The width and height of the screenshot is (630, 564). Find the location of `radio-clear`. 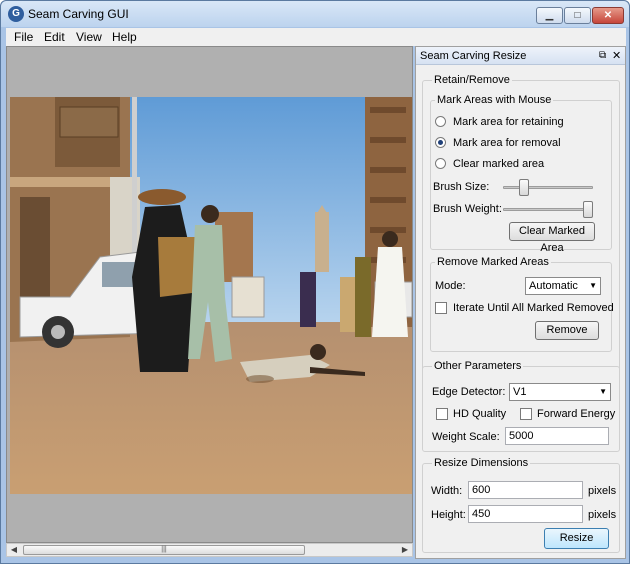

radio-clear is located at coordinates (440, 163).